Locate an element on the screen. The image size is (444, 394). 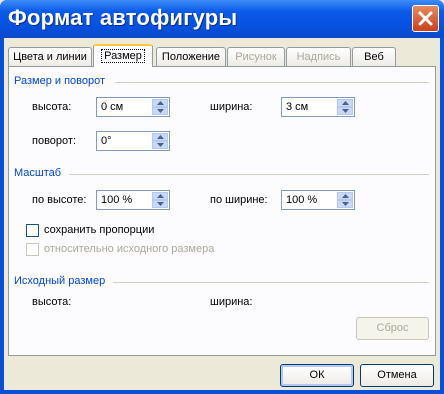
tab-label: Рисунок is located at coordinates (256, 57).